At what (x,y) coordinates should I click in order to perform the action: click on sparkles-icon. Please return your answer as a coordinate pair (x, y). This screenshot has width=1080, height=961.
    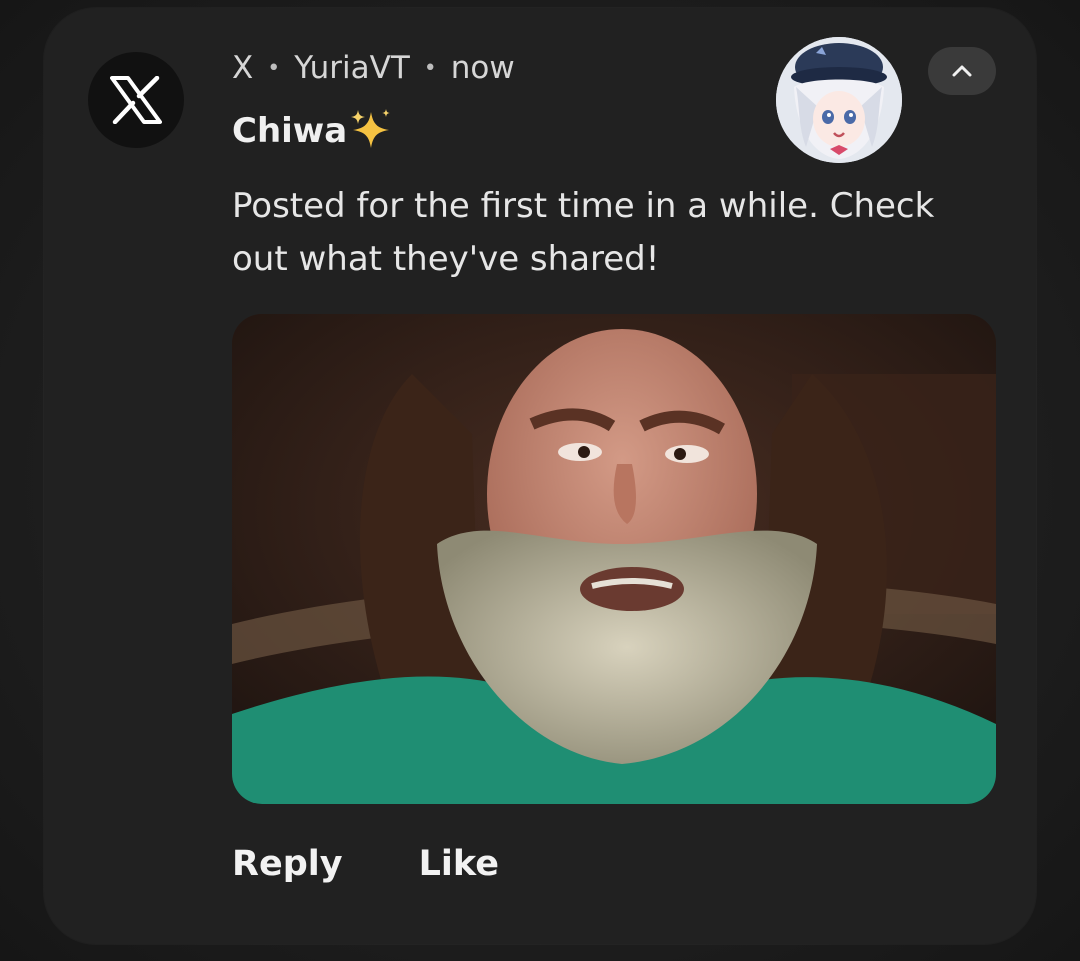
    Looking at the image, I should click on (371, 132).